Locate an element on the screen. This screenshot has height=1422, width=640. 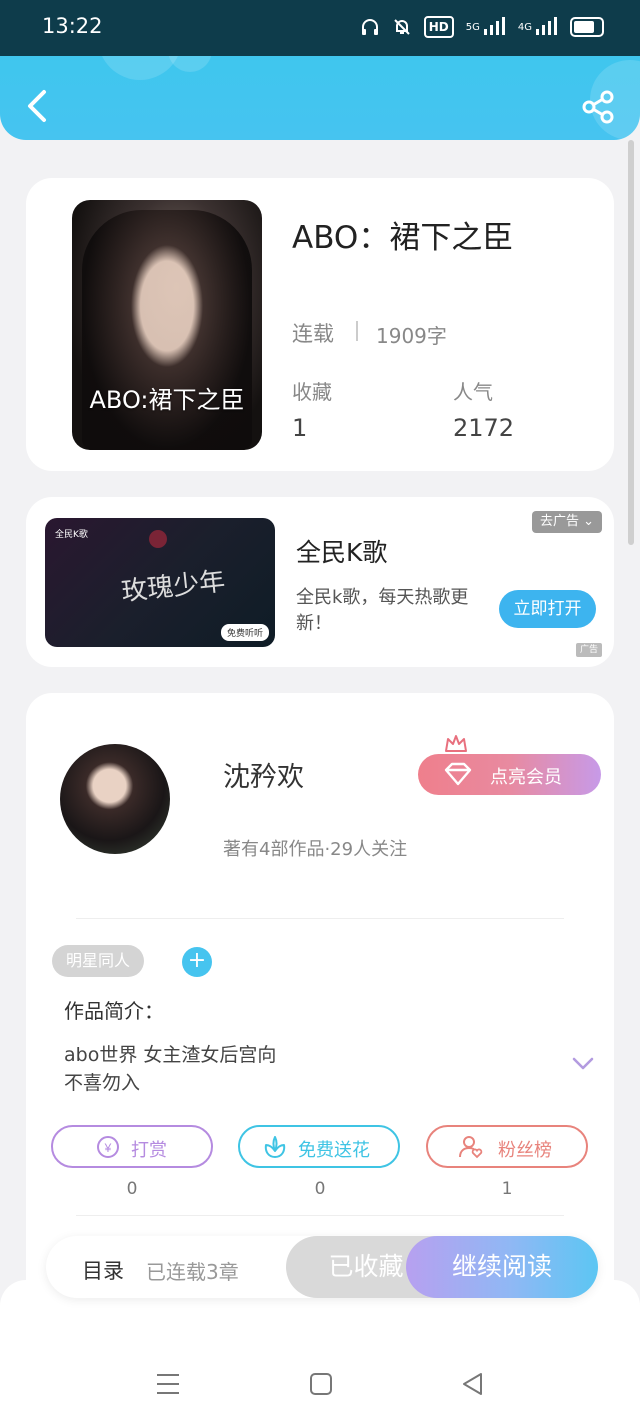
author-avatar is located at coordinates (115, 799).